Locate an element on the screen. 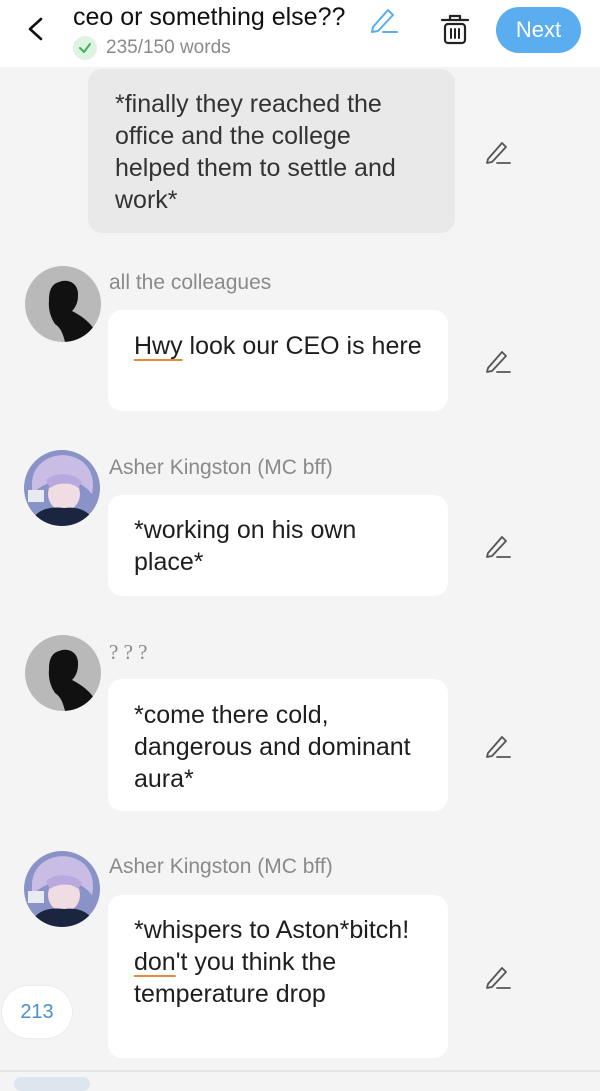 The height and width of the screenshot is (1091, 600). back-arrow-icon is located at coordinates (37, 29).